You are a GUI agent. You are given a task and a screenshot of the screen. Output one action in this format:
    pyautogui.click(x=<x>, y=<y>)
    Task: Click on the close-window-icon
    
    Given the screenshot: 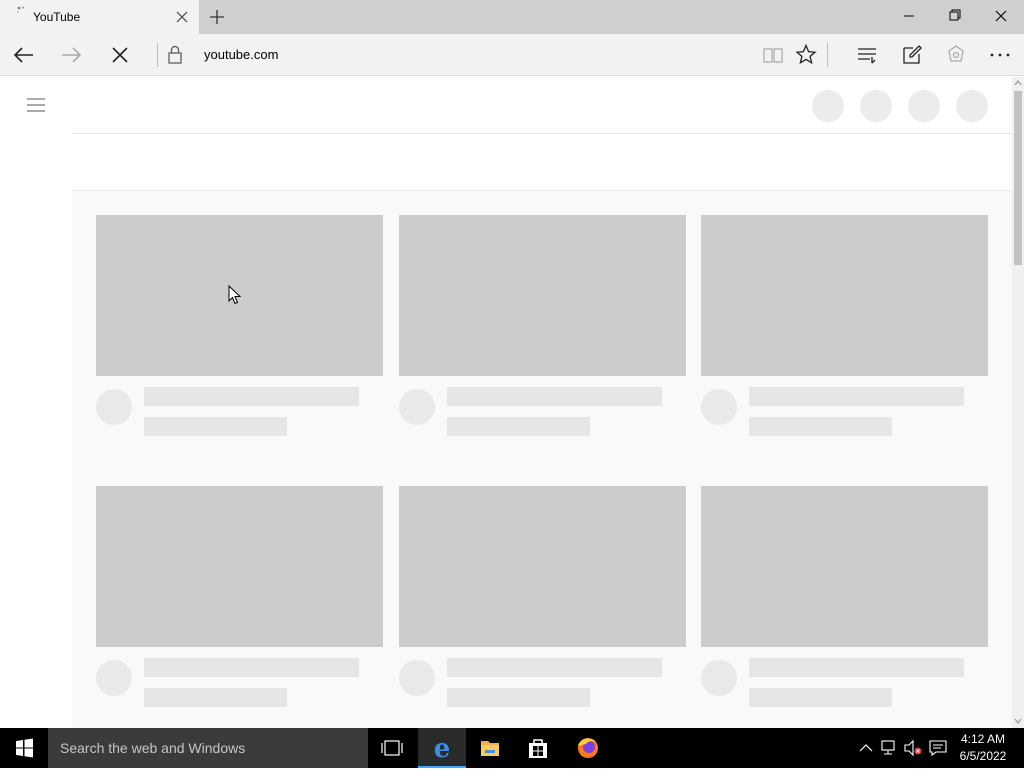 What is the action you would take?
    pyautogui.click(x=1001, y=16)
    